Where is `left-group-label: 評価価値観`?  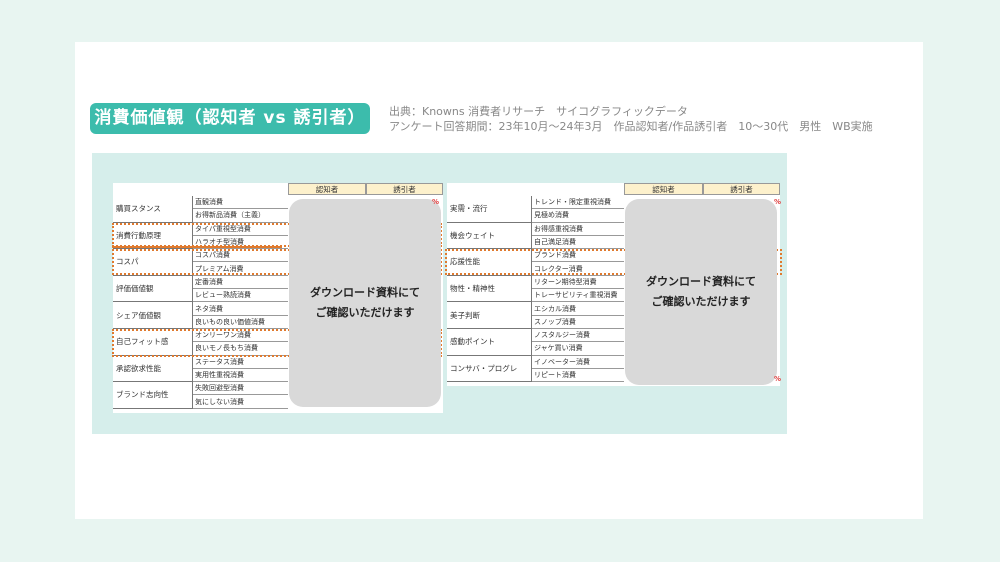
left-group-label: 評価価値観 is located at coordinates (153, 289).